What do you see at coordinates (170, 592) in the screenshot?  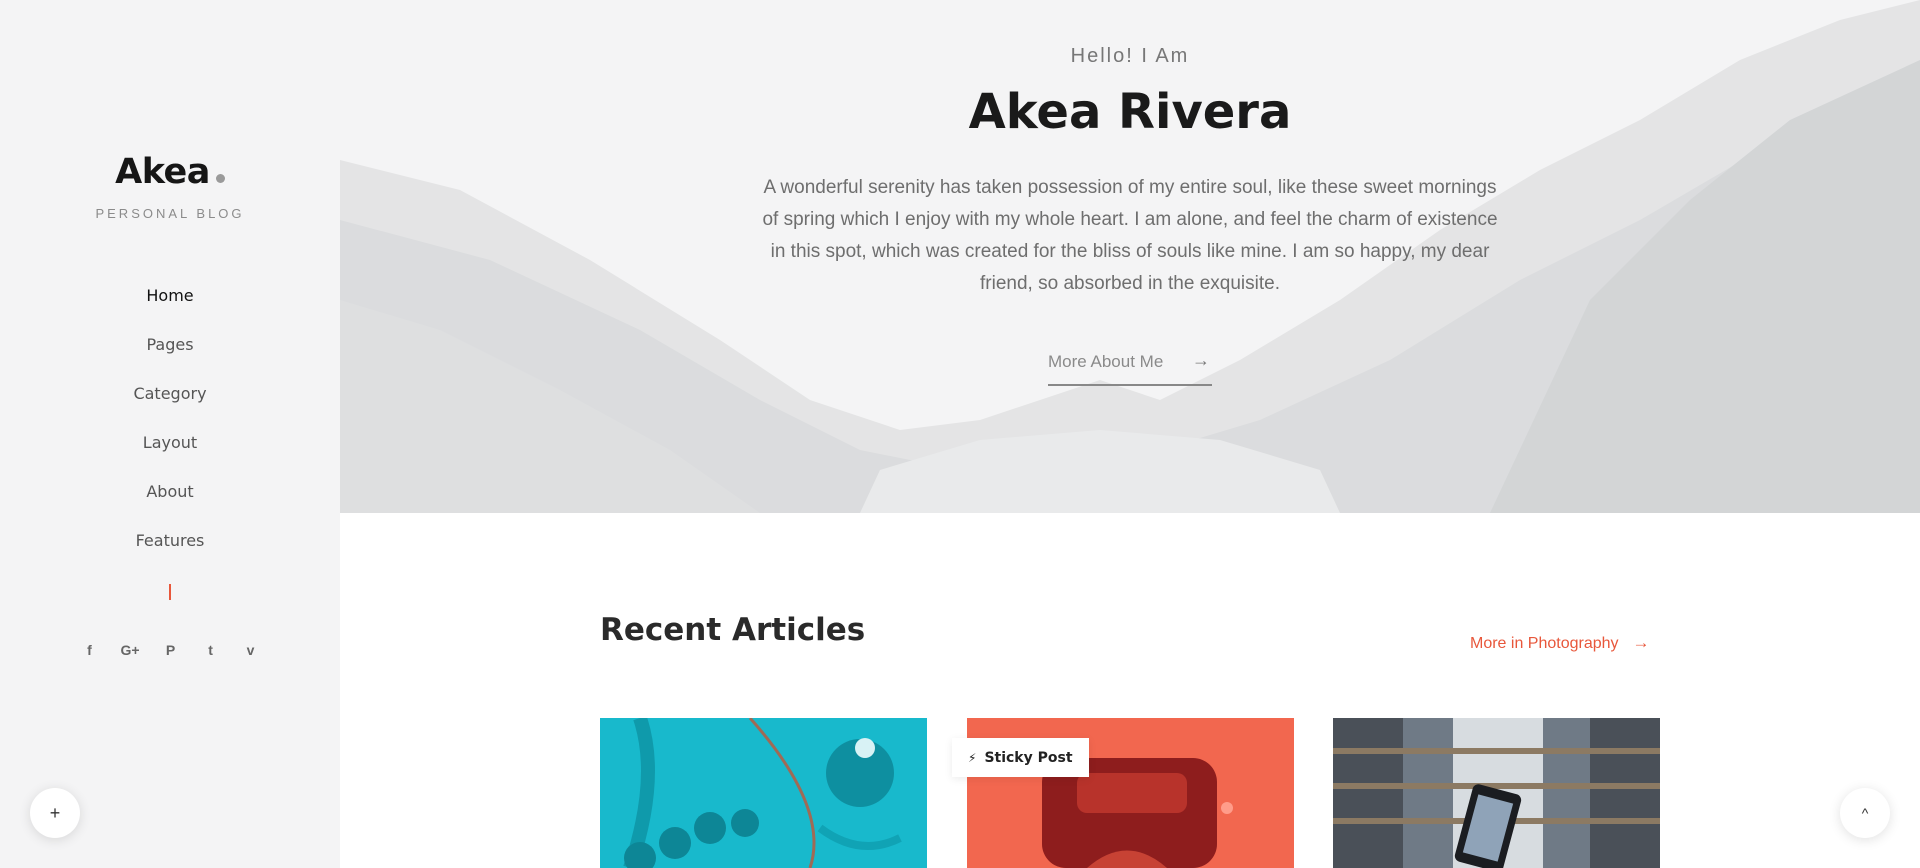 I see `nav-indicator` at bounding box center [170, 592].